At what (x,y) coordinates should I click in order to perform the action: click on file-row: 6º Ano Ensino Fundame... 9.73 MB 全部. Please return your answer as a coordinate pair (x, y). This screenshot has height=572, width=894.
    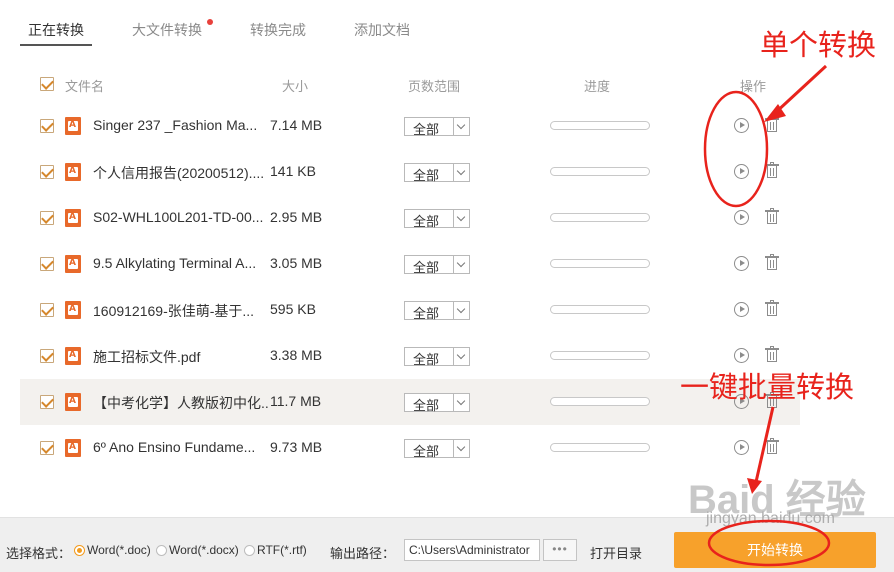
    Looking at the image, I should click on (410, 448).